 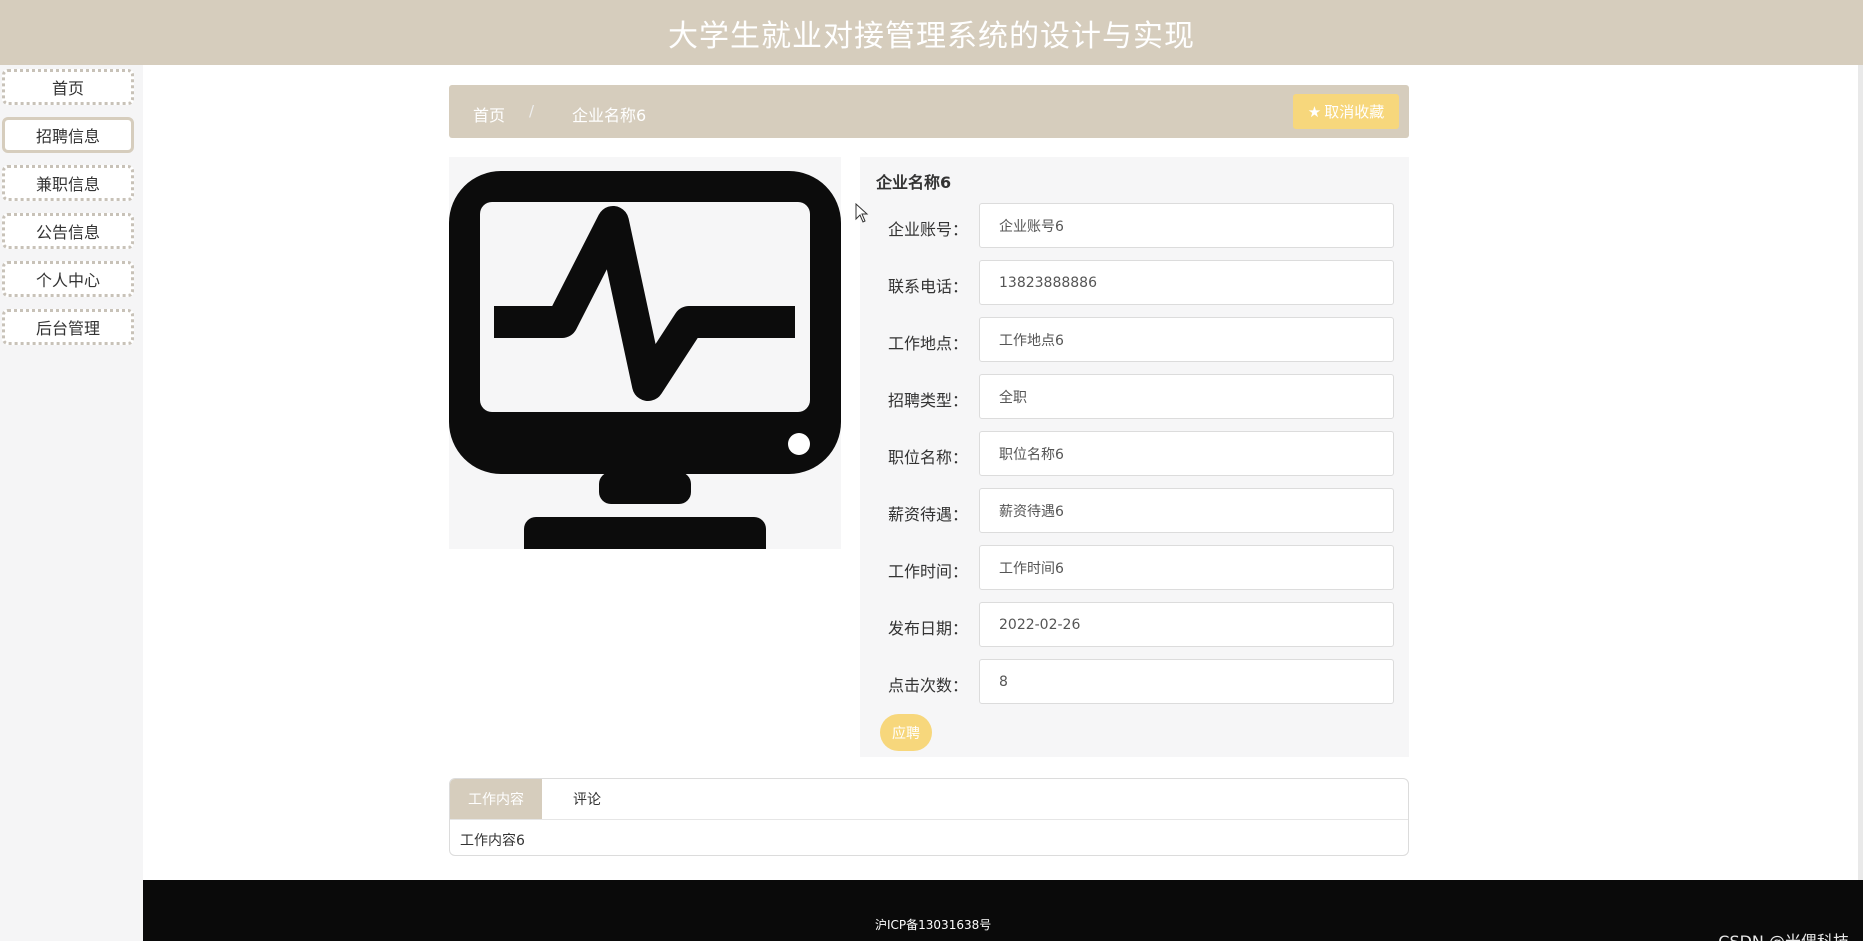 What do you see at coordinates (1186, 282) in the screenshot?
I see `field-phone-input: 13823888886` at bounding box center [1186, 282].